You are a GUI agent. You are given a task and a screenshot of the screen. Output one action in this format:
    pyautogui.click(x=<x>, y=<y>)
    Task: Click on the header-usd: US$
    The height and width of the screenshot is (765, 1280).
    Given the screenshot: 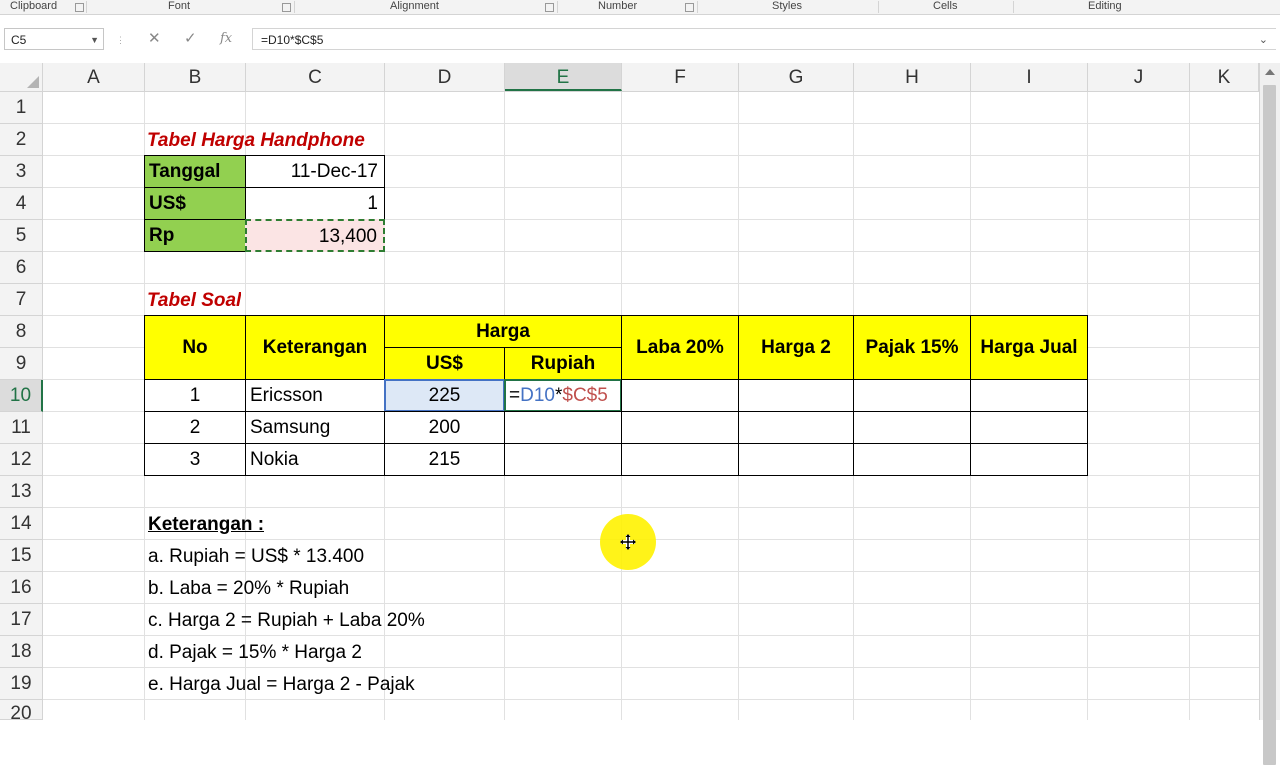 What is the action you would take?
    pyautogui.click(x=444, y=363)
    